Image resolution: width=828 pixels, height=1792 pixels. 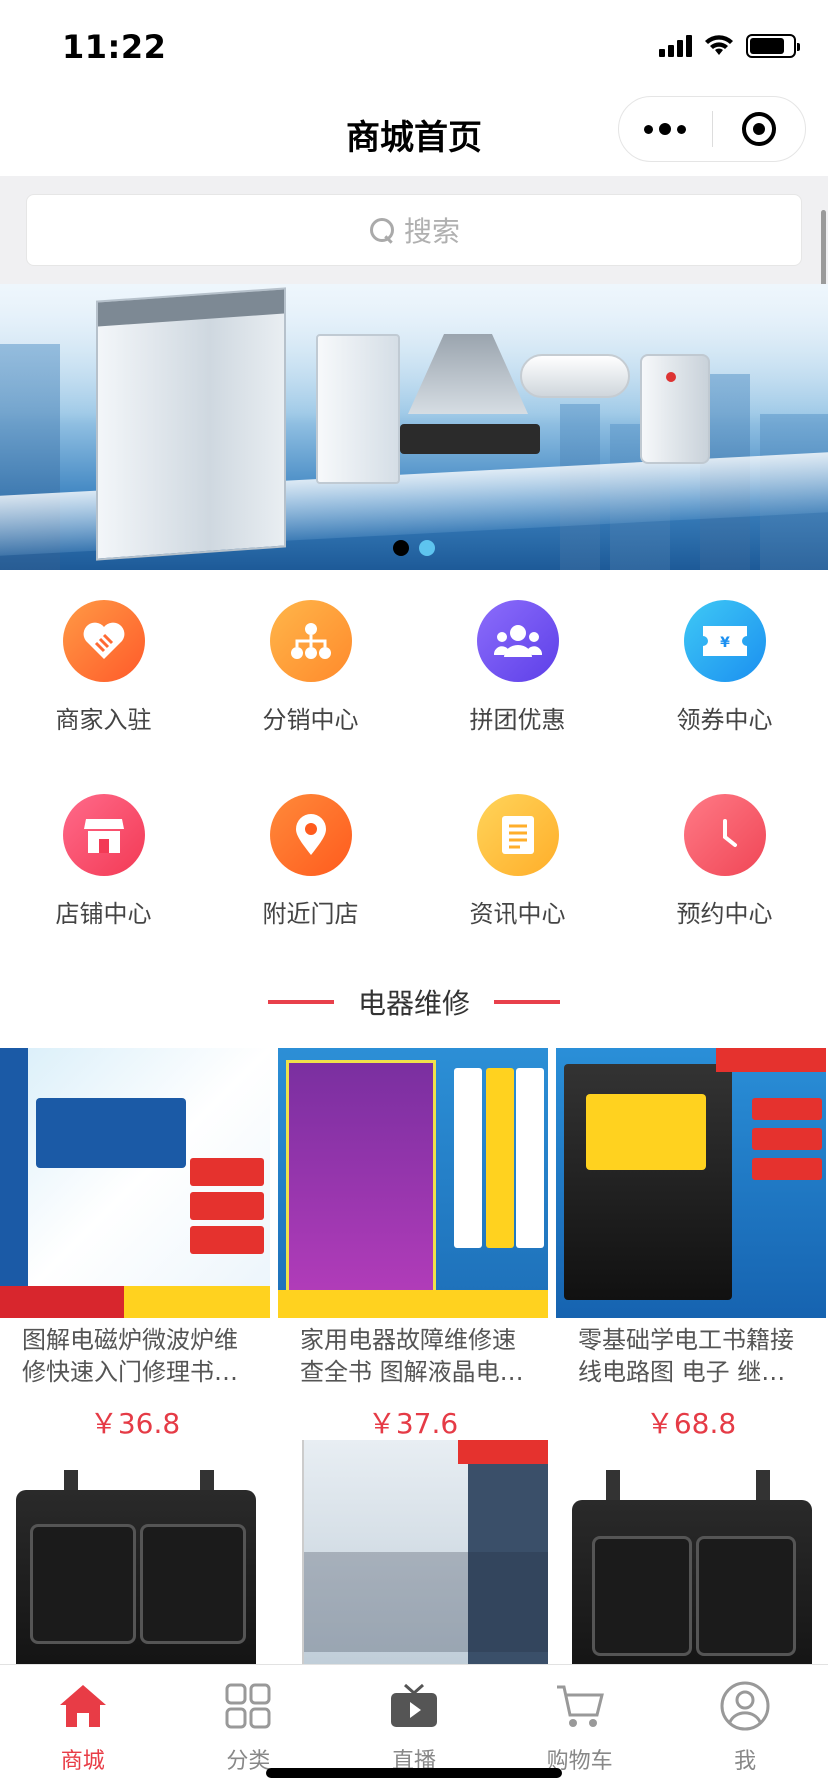 What do you see at coordinates (103, 835) in the screenshot?
I see `store-icon` at bounding box center [103, 835].